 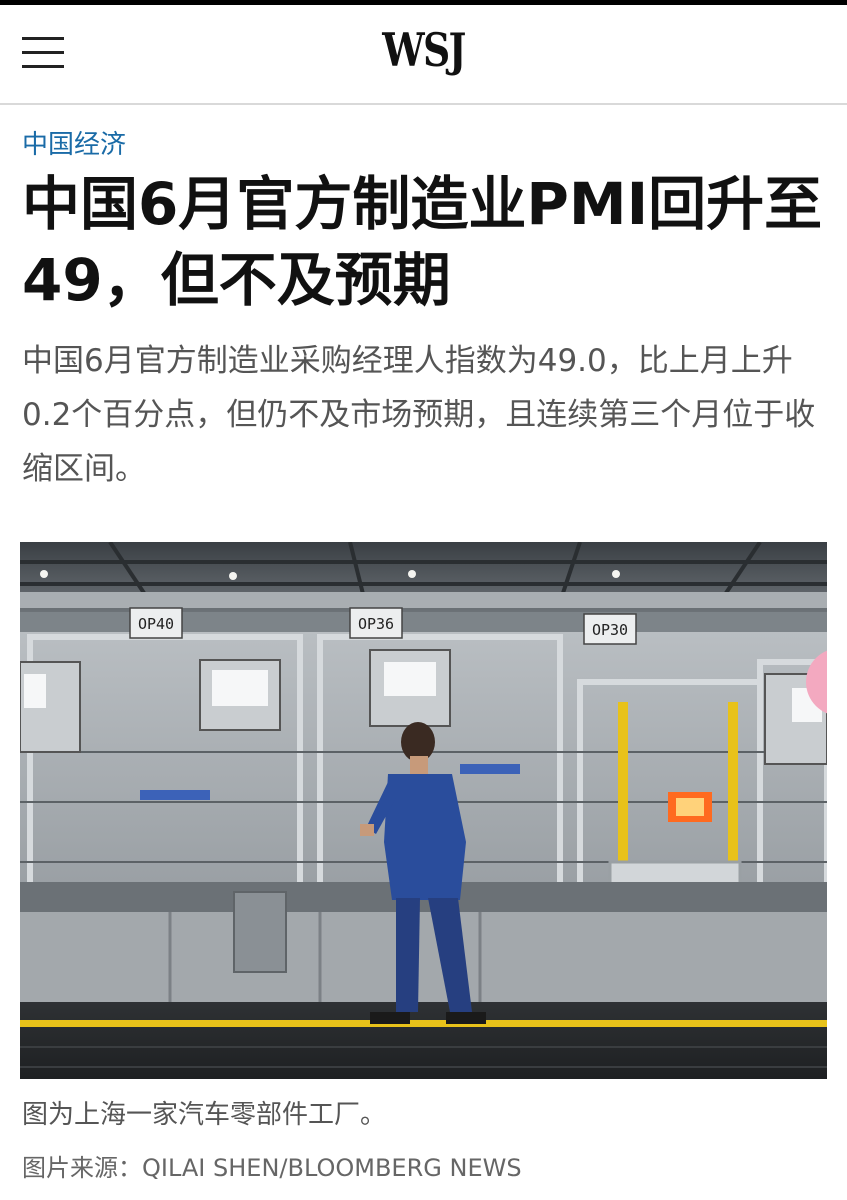 What do you see at coordinates (204, 1115) in the screenshot?
I see `photo-caption: 图为上海一家汽车零部件工厂。` at bounding box center [204, 1115].